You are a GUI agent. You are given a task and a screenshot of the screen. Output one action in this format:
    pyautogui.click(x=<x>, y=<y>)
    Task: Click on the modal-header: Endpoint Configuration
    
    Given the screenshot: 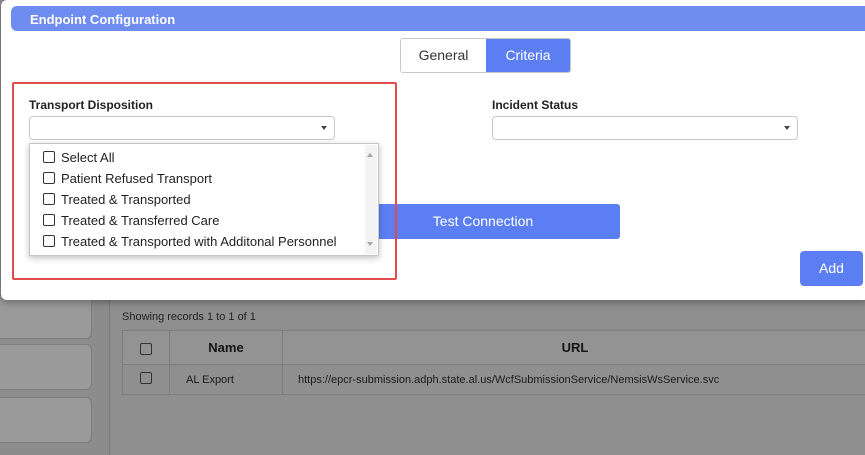 What is the action you would take?
    pyautogui.click(x=438, y=18)
    